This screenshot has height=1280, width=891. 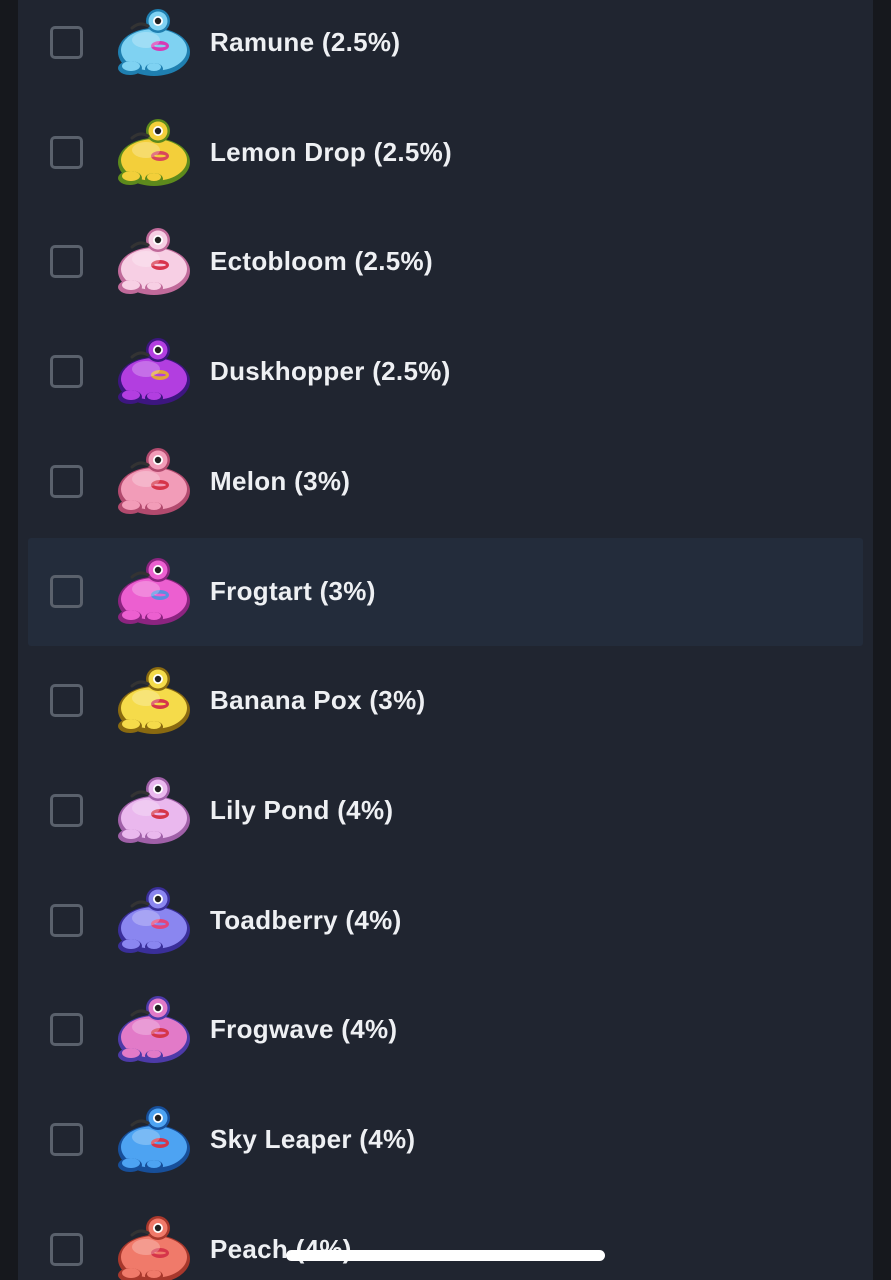 What do you see at coordinates (445, 1140) in the screenshot?
I see `frog-variant-row: Sky Leaper (4%)` at bounding box center [445, 1140].